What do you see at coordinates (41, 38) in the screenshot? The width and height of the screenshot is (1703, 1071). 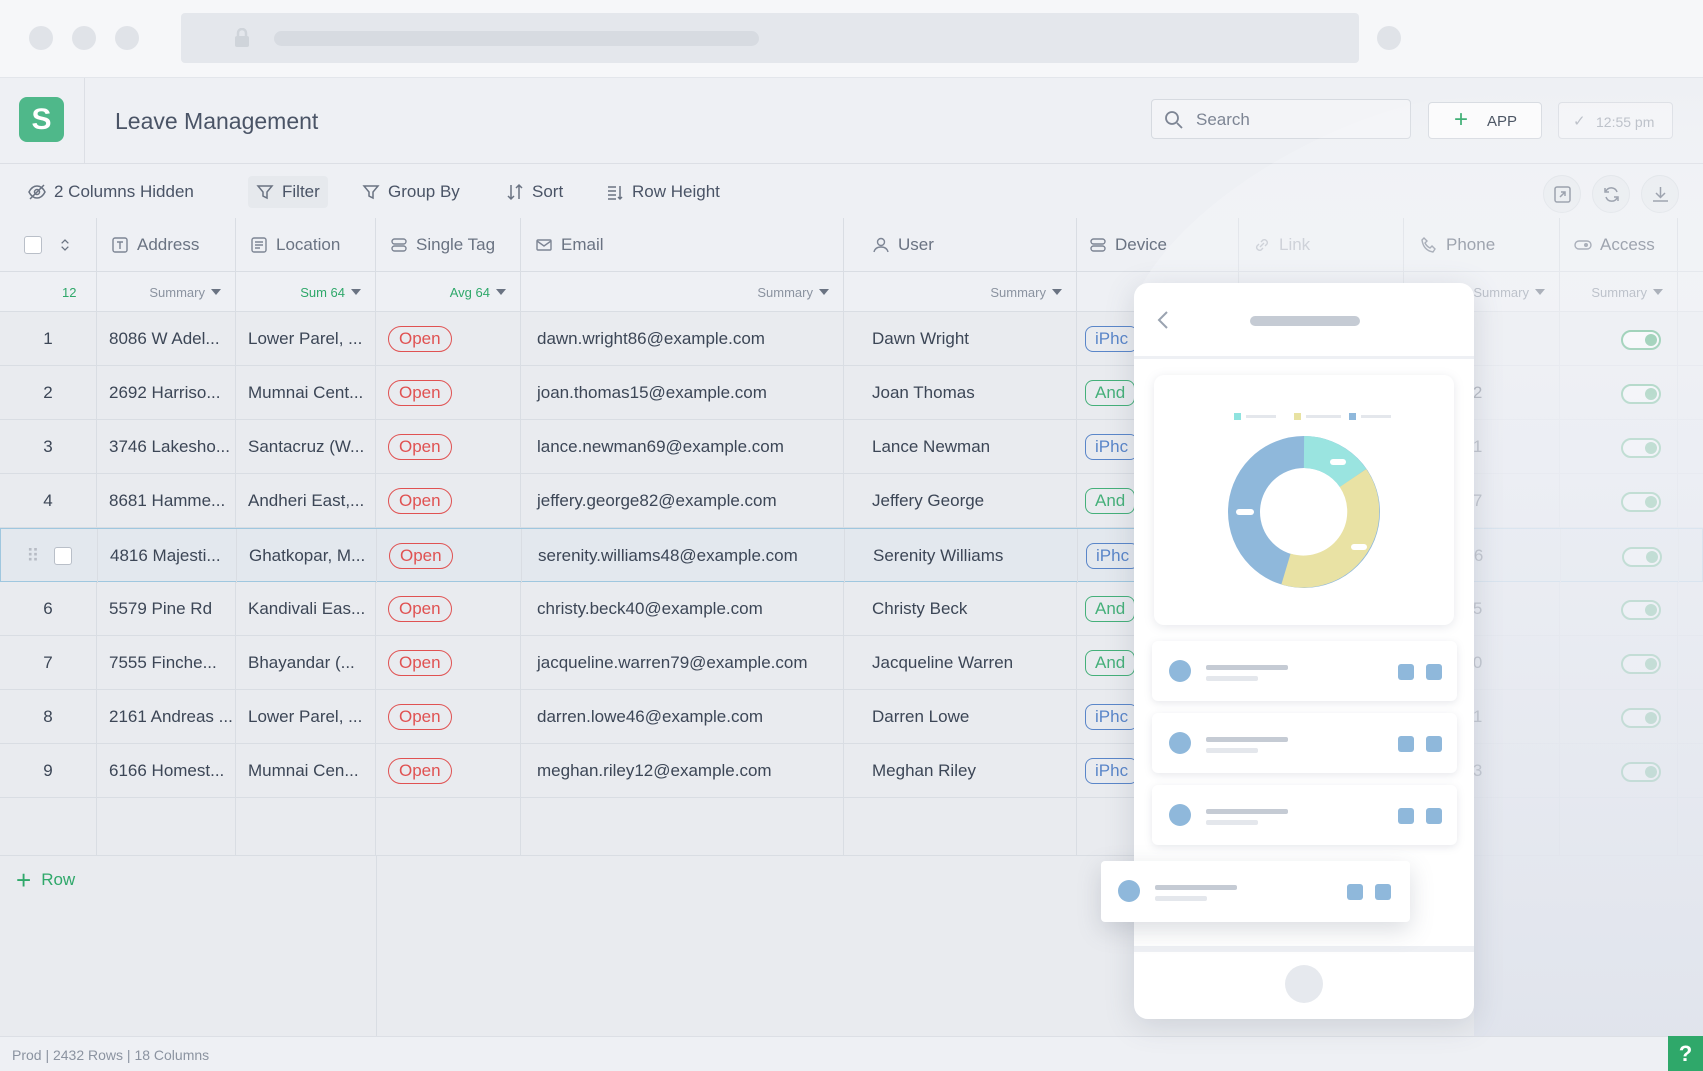 I see `window-close-dot` at bounding box center [41, 38].